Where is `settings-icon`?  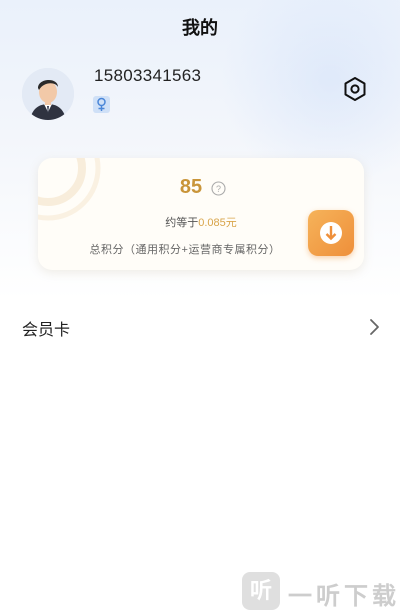
settings-icon is located at coordinates (355, 89).